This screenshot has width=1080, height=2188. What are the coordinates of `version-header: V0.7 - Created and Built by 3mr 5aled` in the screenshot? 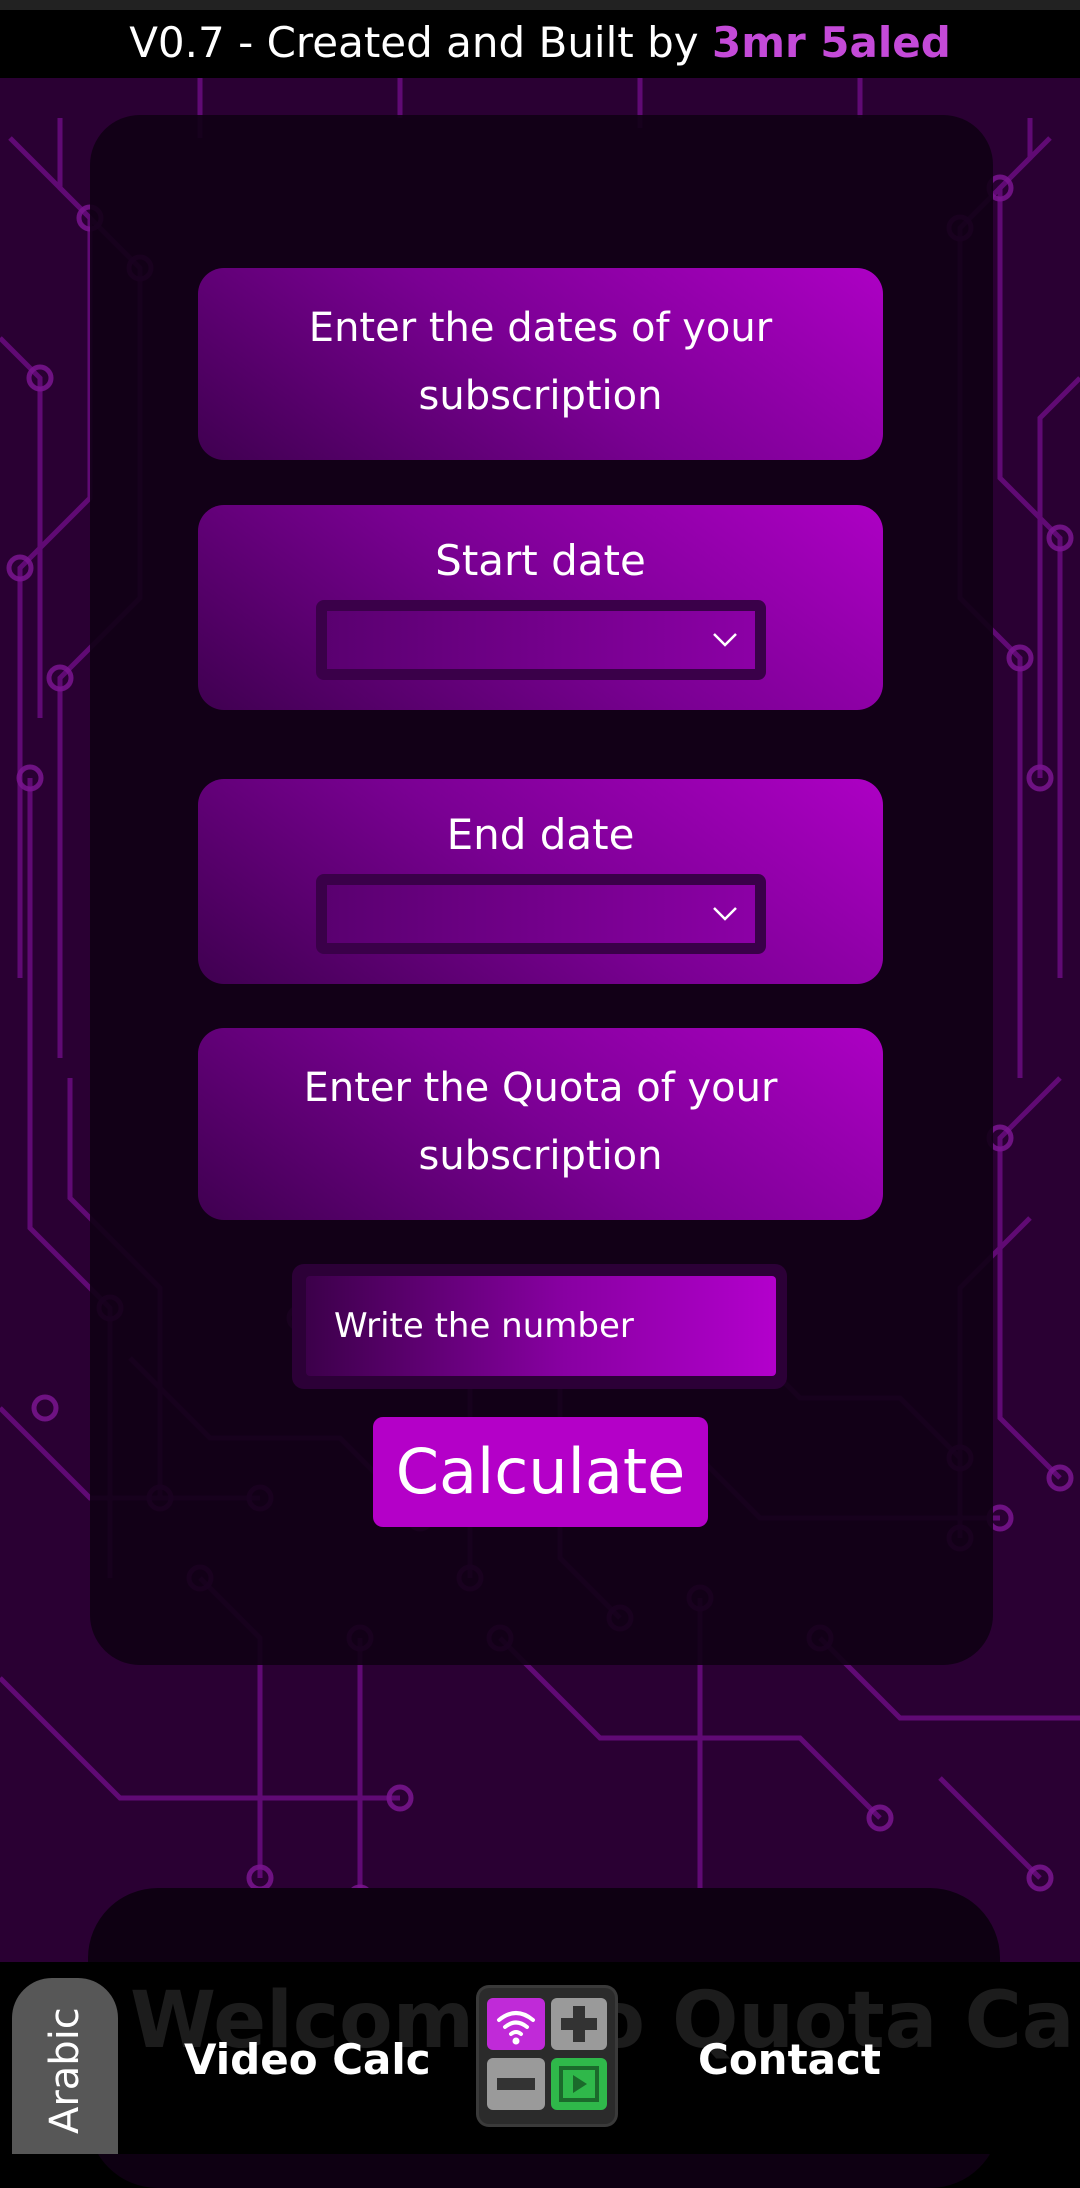 It's located at (540, 39).